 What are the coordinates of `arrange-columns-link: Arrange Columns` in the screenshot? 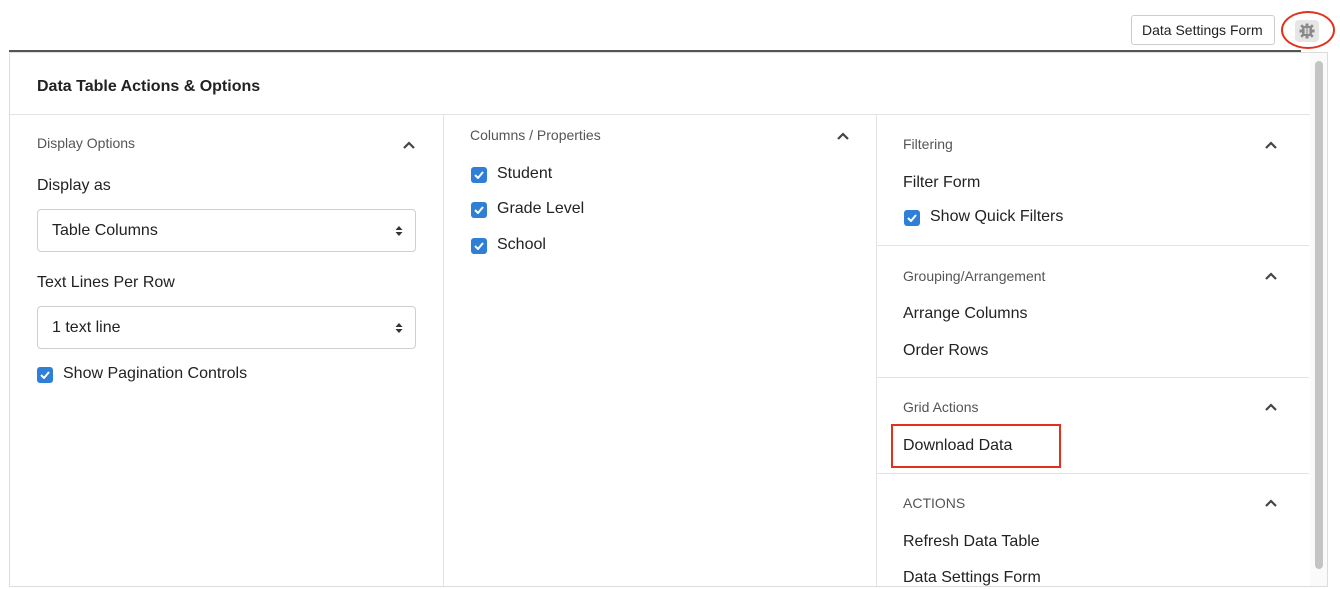 It's located at (965, 314).